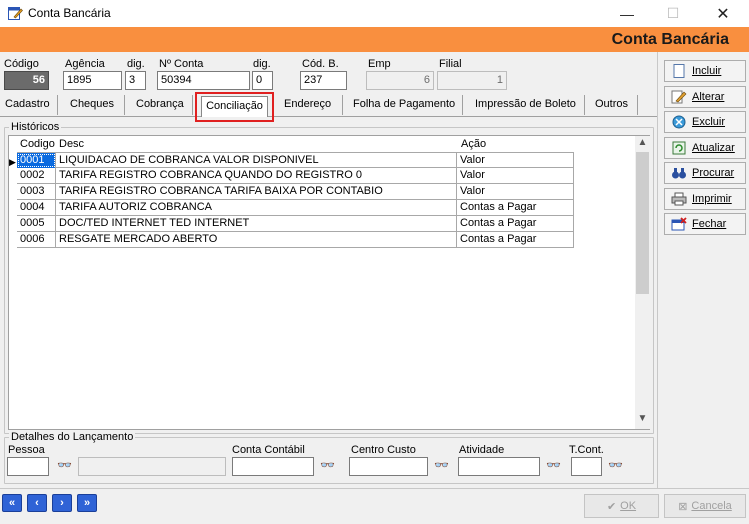  I want to click on tab-cadastro: Cadastro, so click(27, 105).